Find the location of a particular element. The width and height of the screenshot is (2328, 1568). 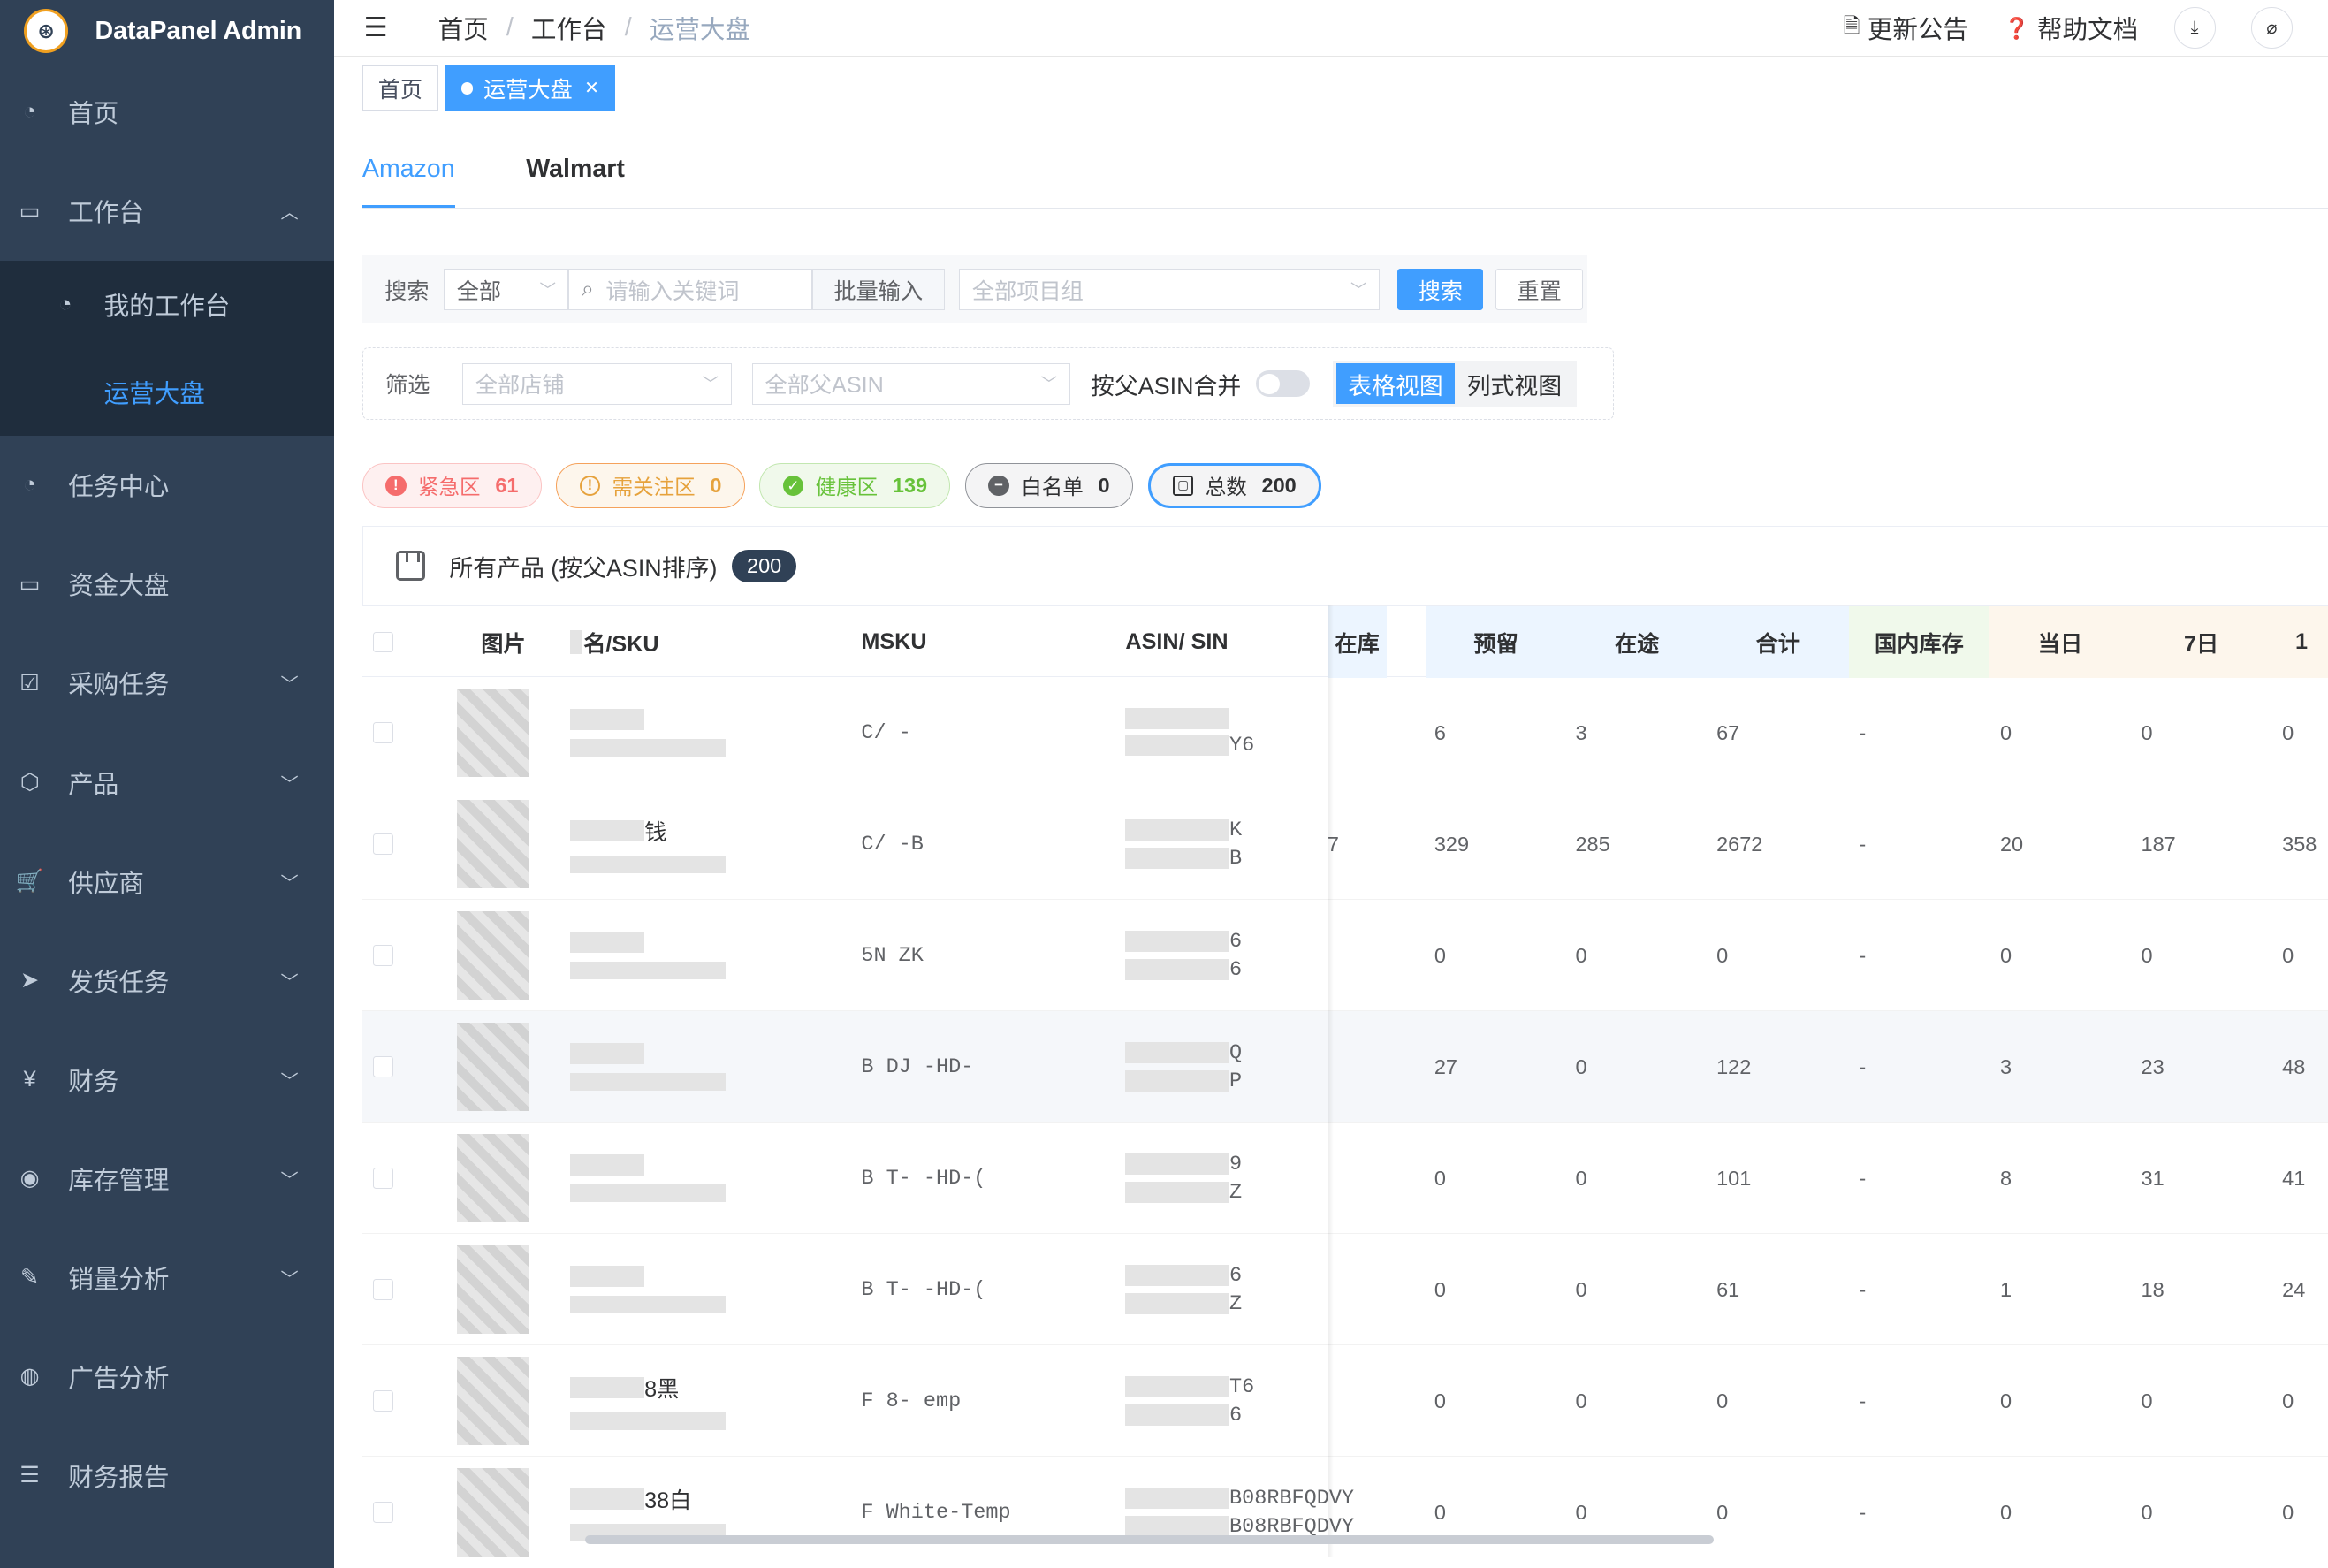

sidebar-item-product: ⬡ 产品 ﹀ is located at coordinates (167, 783).